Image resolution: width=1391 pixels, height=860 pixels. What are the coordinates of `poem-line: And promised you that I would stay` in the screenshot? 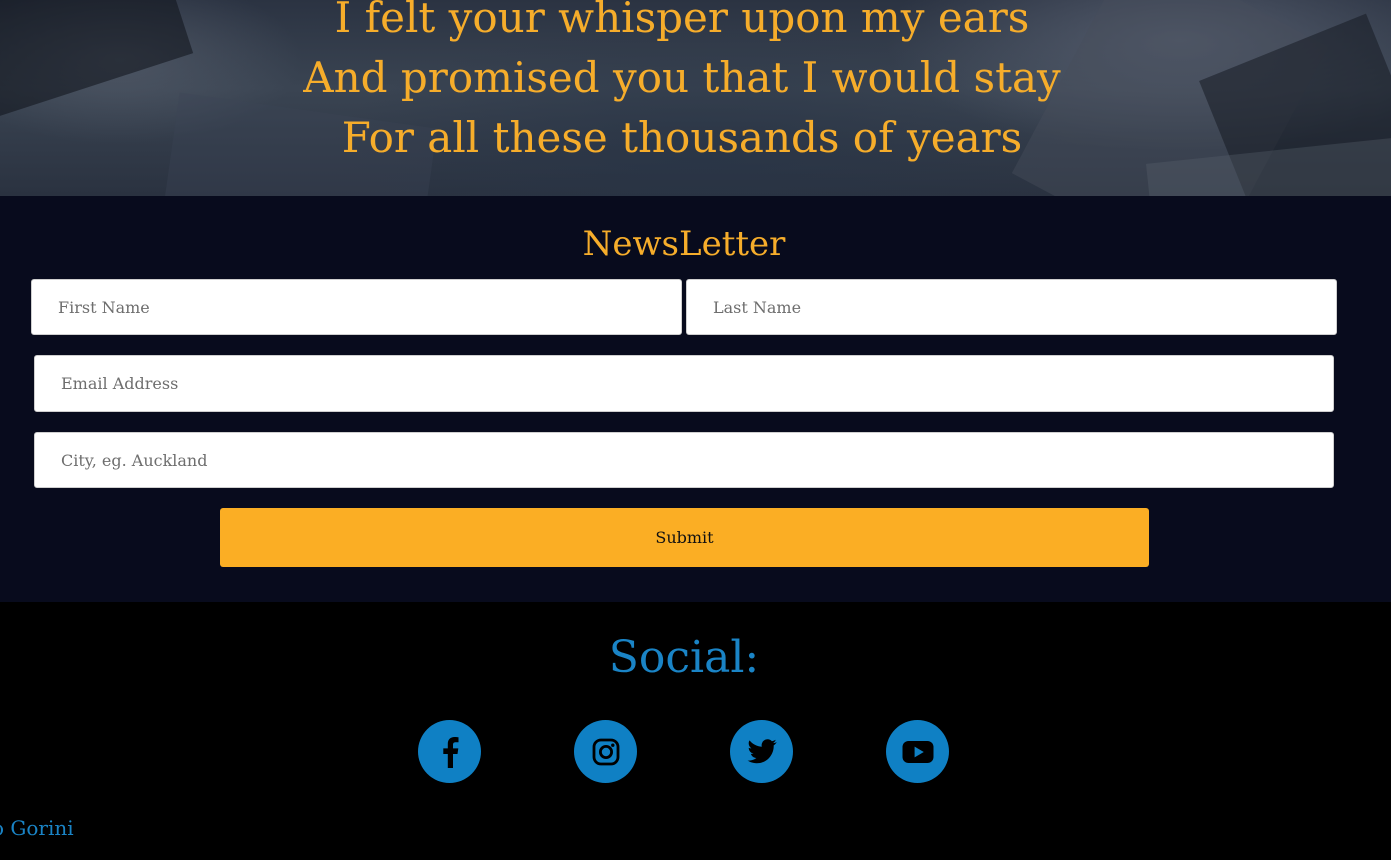 It's located at (682, 77).